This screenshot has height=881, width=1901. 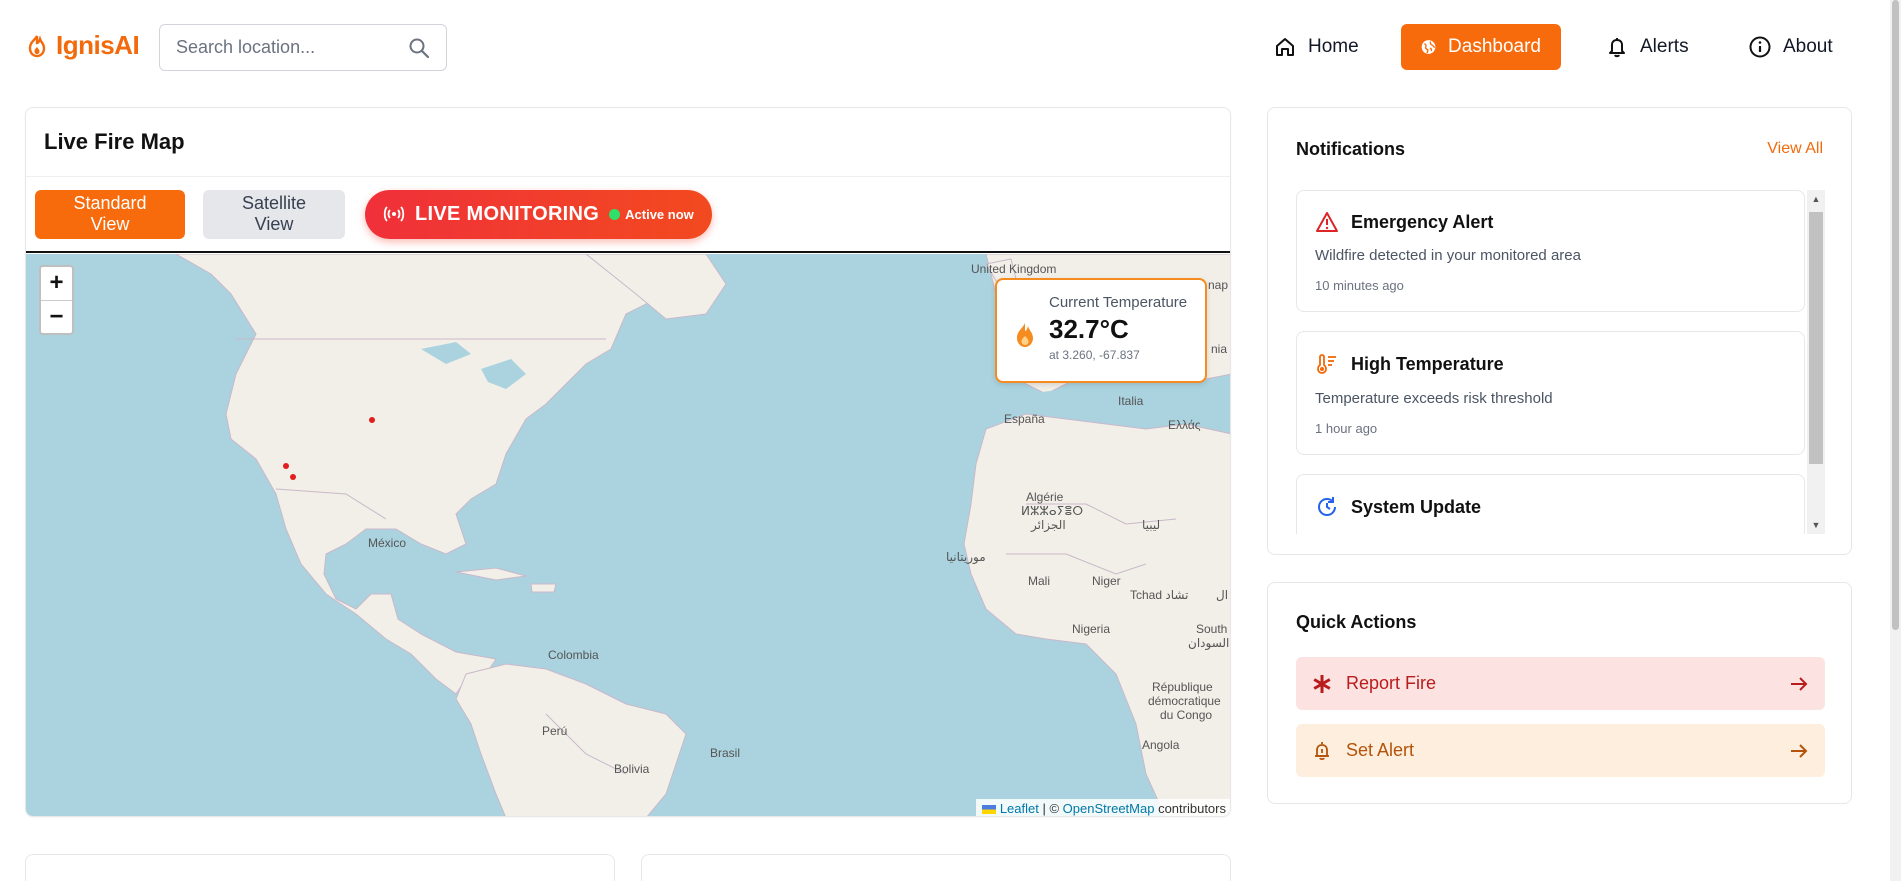 What do you see at coordinates (1326, 507) in the screenshot?
I see `refresh-icon` at bounding box center [1326, 507].